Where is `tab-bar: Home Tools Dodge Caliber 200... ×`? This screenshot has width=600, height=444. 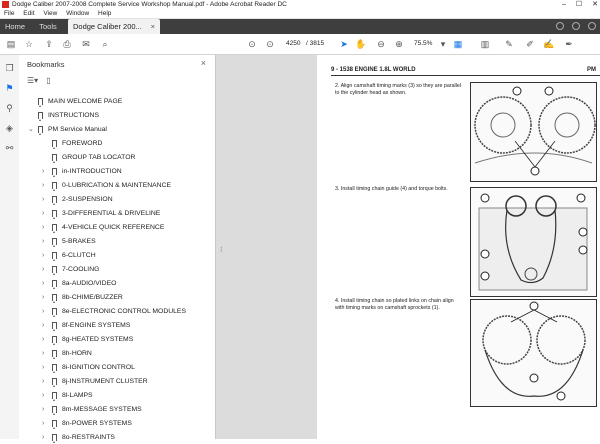 tab-bar: Home Tools Dodge Caliber 200... × is located at coordinates (300, 26).